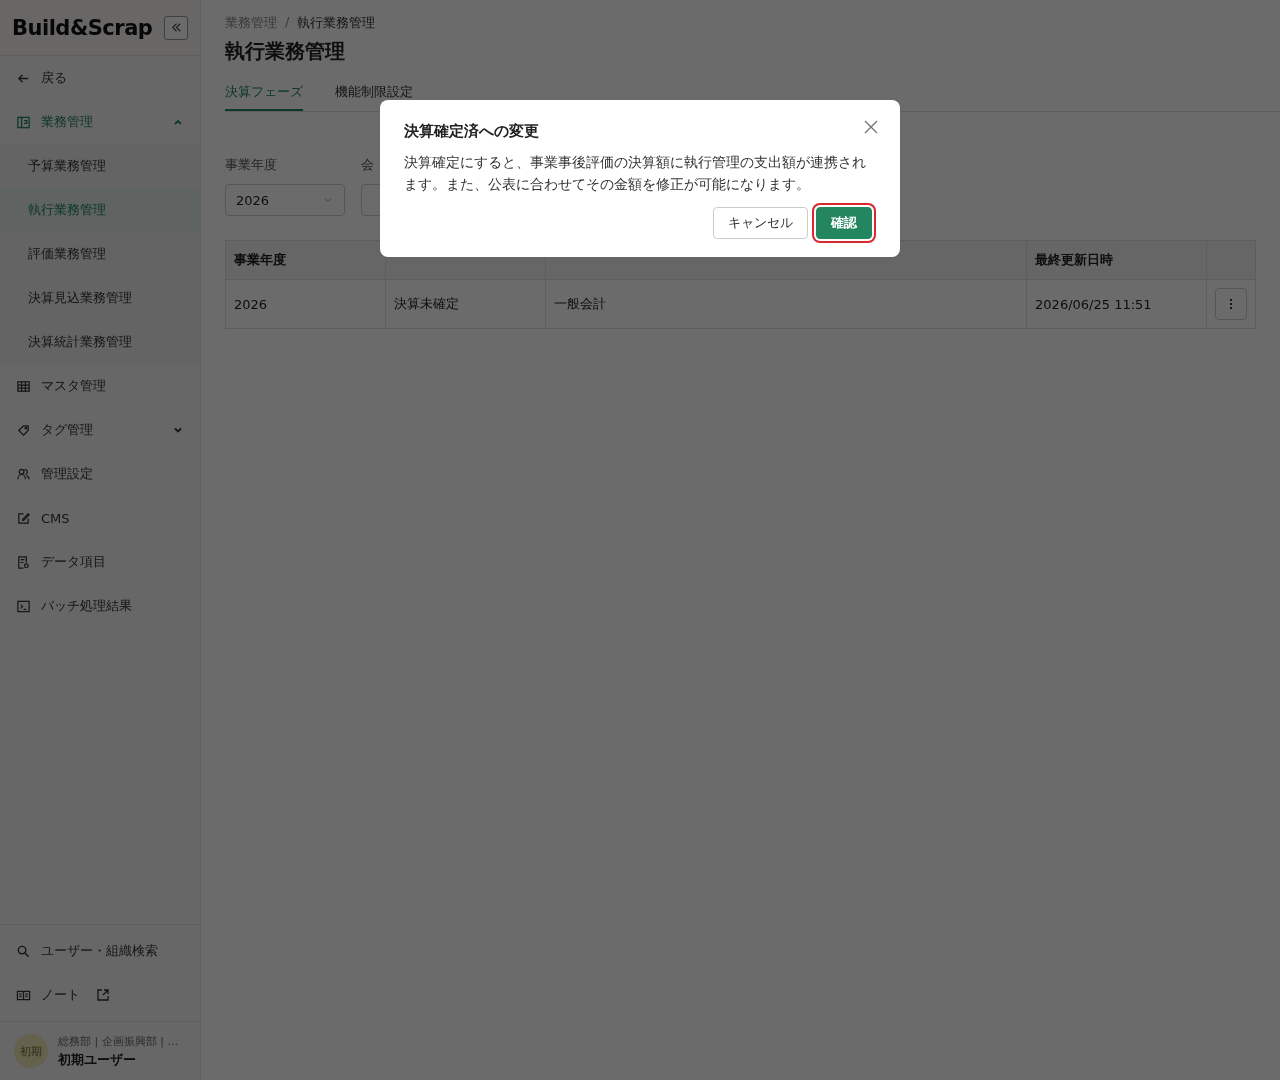 The width and height of the screenshot is (1280, 1080). Describe the element at coordinates (305, 304) in the screenshot. I see `table-cell: 2026` at that location.